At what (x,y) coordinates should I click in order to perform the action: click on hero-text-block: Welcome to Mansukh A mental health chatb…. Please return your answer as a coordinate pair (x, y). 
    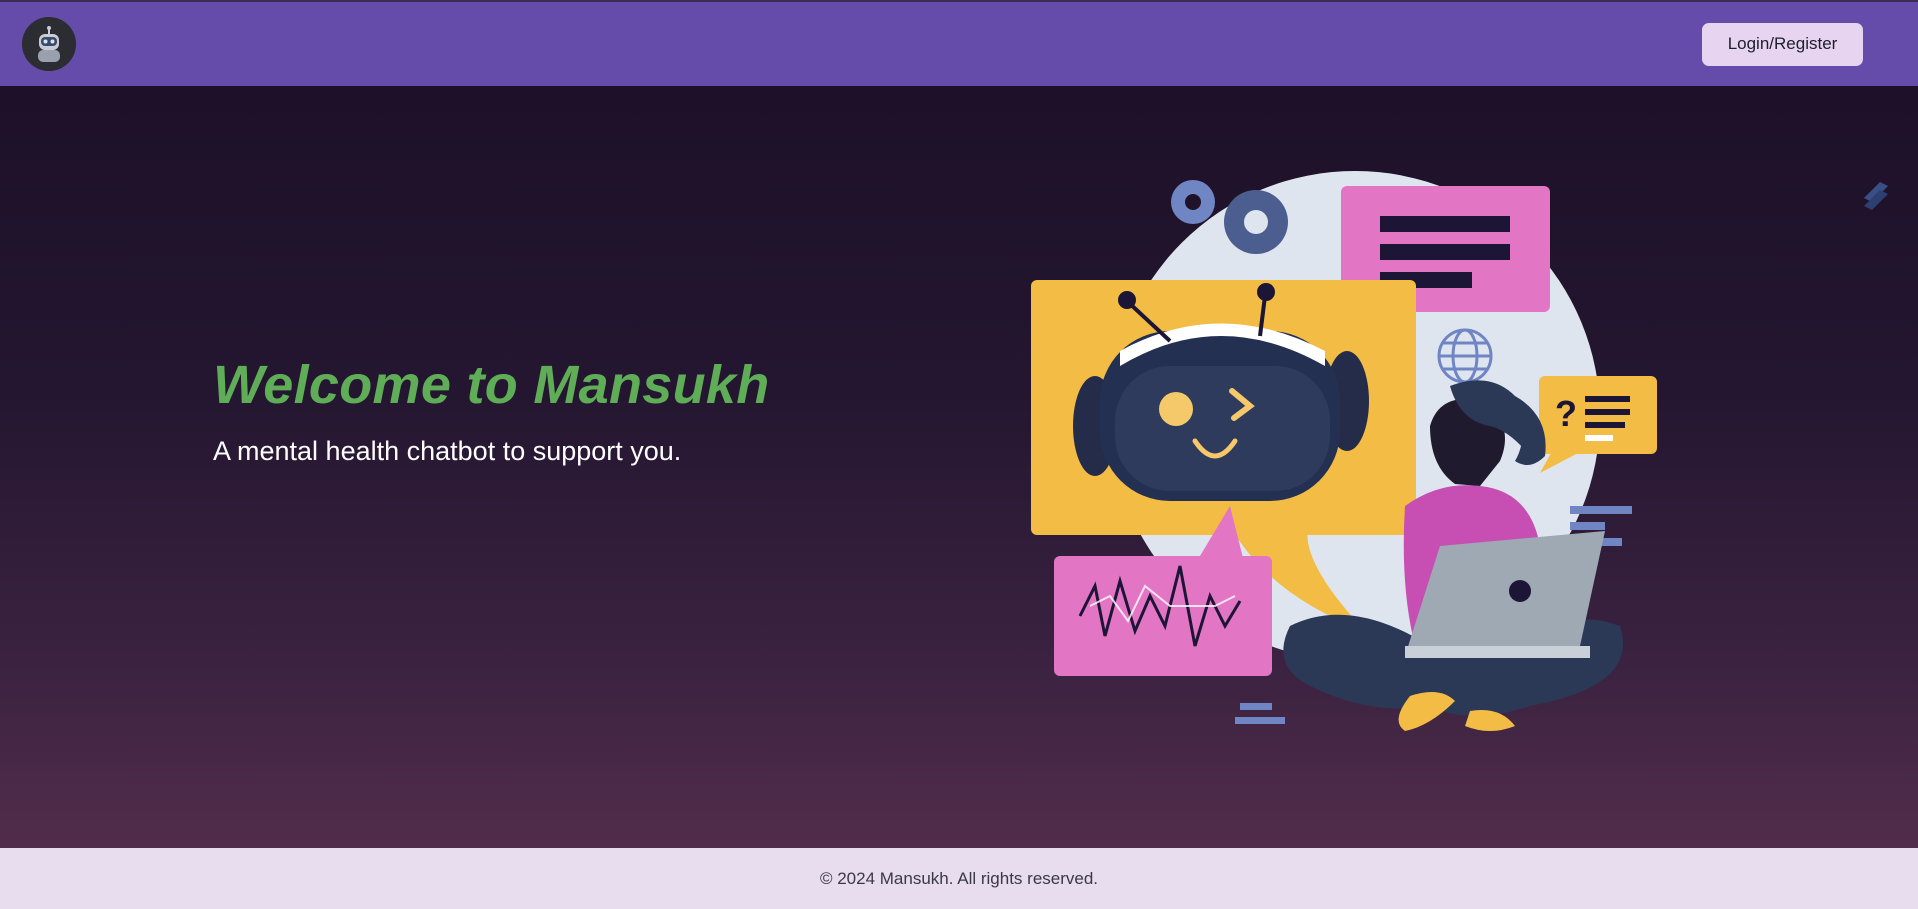
    Looking at the image, I should click on (491, 410).